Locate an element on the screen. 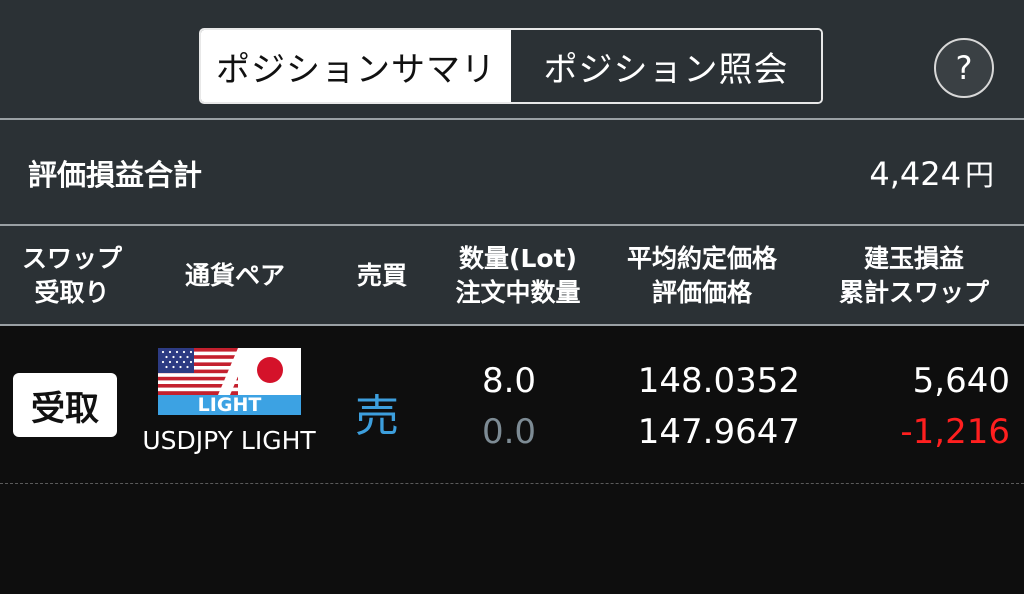 This screenshot has height=594, width=1024. view-toggle: ポジションサマリ ポジション照会 is located at coordinates (511, 66).